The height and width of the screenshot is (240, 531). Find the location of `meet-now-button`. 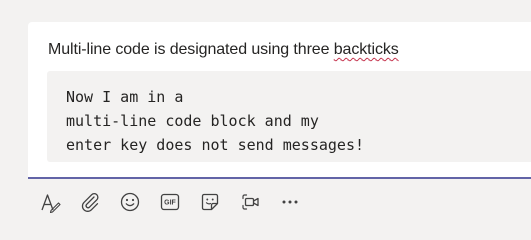

meet-now-button is located at coordinates (250, 202).